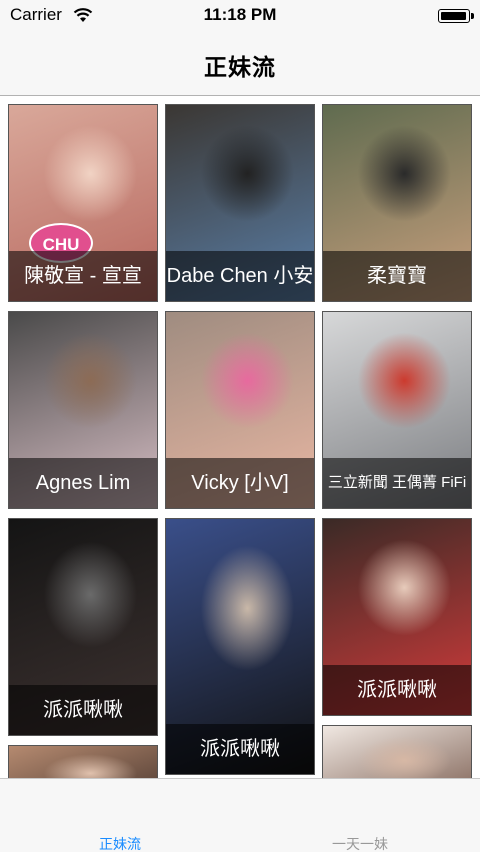 This screenshot has height=852, width=480. Describe the element at coordinates (456, 16) in the screenshot. I see `battery-icon` at that location.